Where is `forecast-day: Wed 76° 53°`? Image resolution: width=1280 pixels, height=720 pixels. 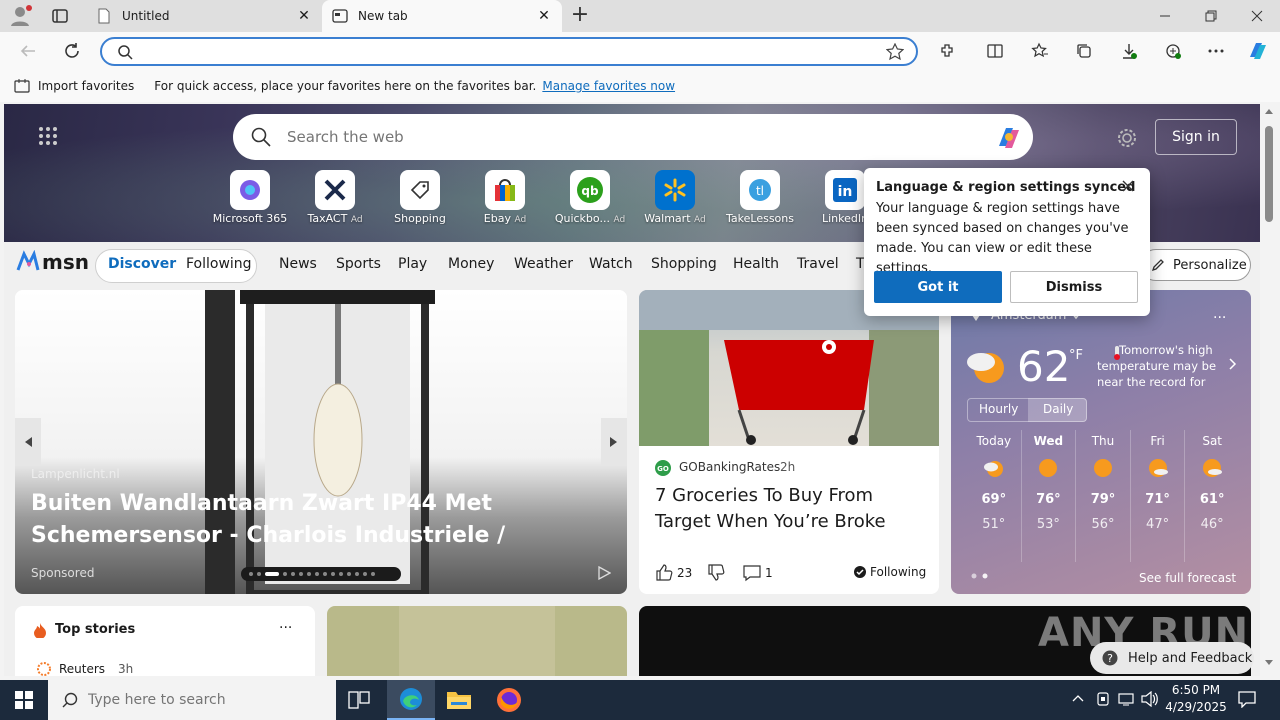 forecast-day: Wed 76° 53° is located at coordinates (1049, 496).